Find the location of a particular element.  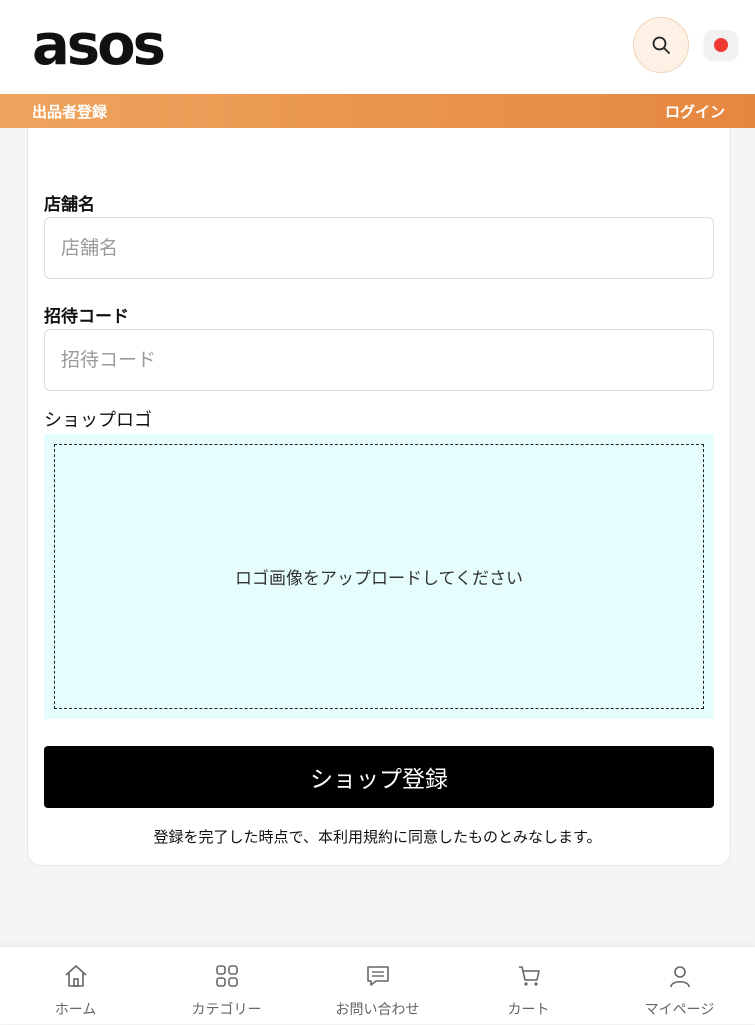

asos-logo: asos is located at coordinates (127, 46).